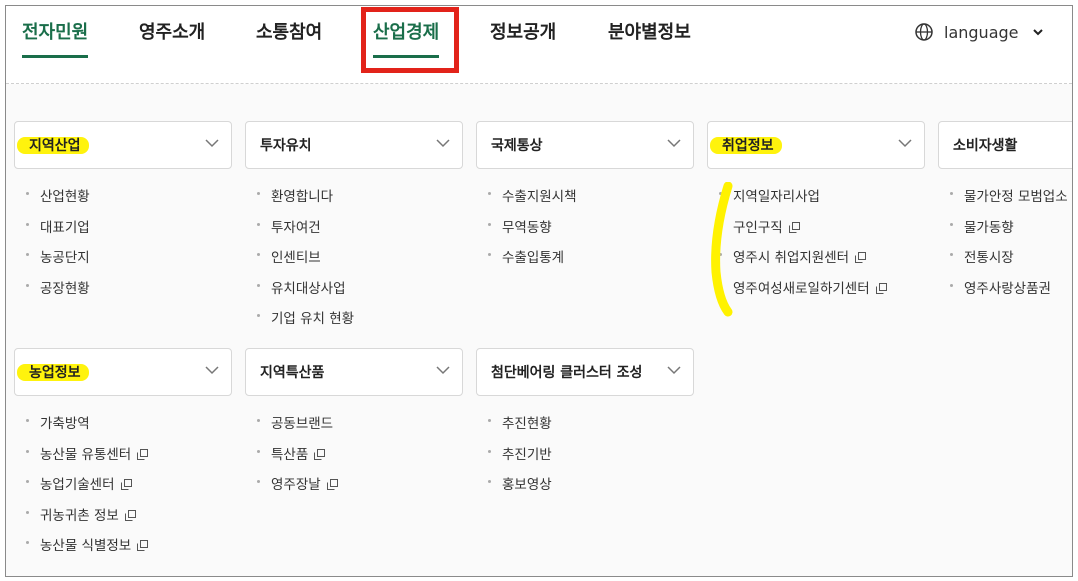 Image resolution: width=1078 pixels, height=581 pixels. Describe the element at coordinates (289, 32) in the screenshot. I see `nav-label: 소통참여` at that location.